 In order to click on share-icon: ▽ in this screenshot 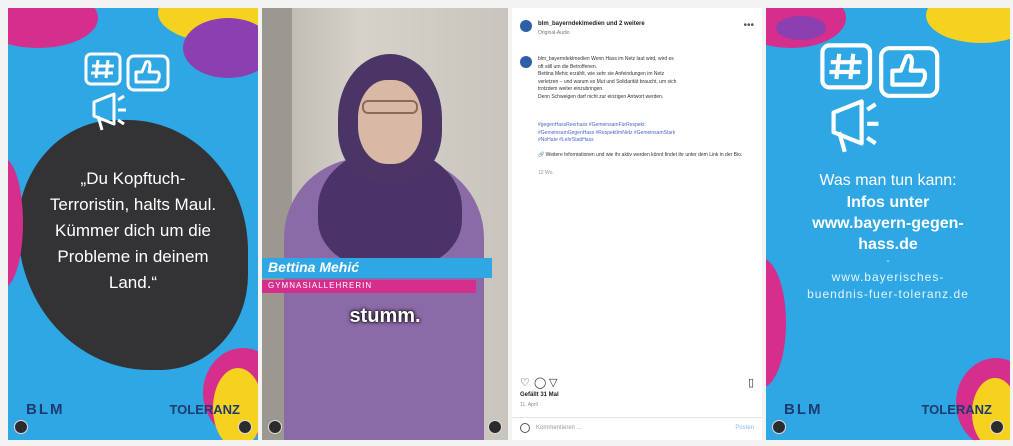, I will do `click(553, 382)`.